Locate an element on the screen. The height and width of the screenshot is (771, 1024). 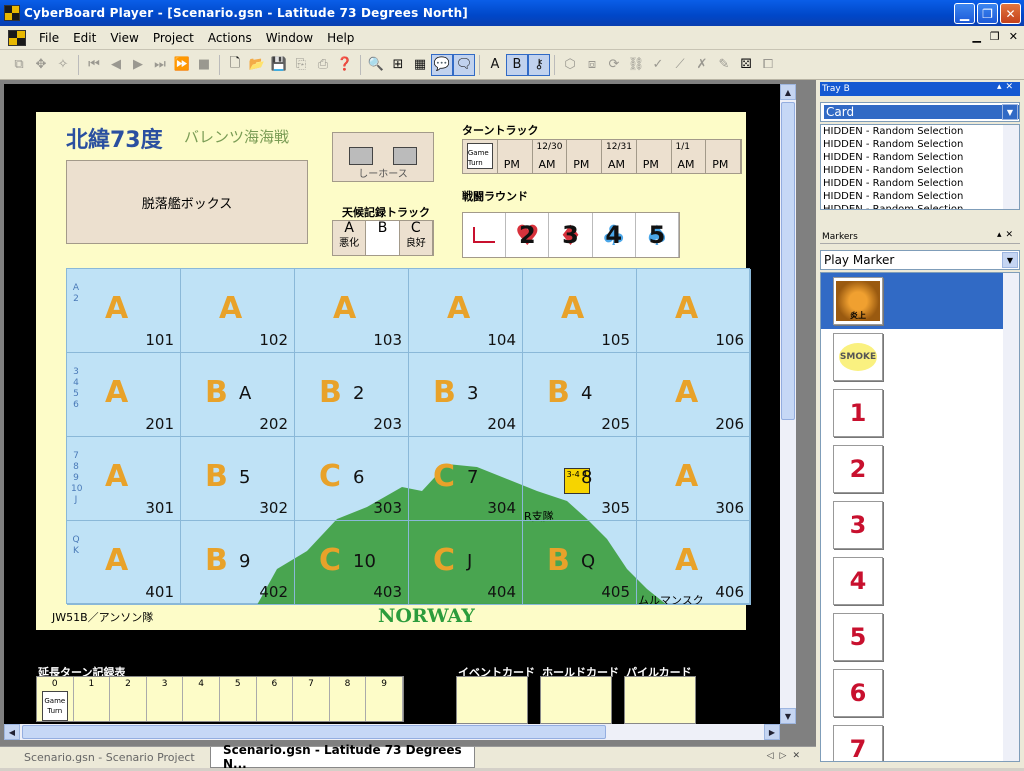
sea-zone-301: A 301 is located at coordinates (124, 479).